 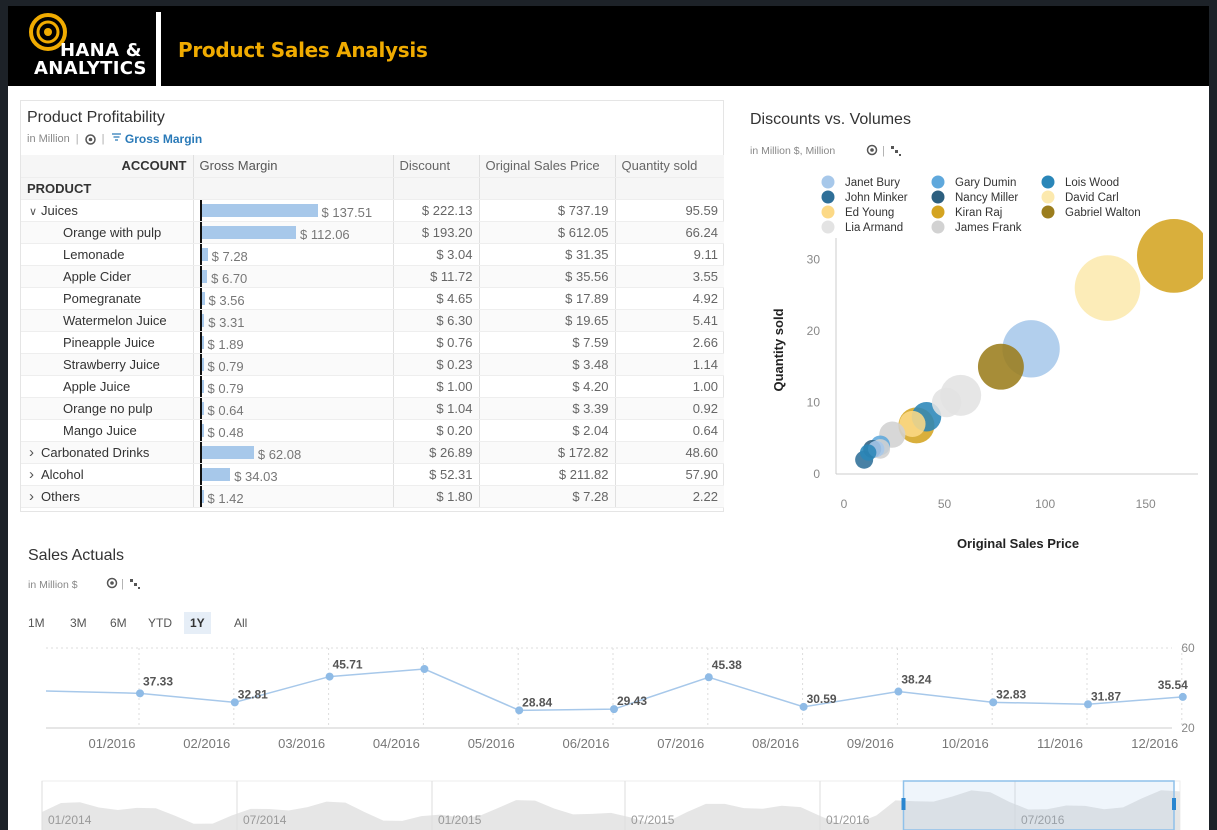 What do you see at coordinates (372, 386) in the screenshot?
I see `table-row: Apple Juice $ 0.79 $ 1.00 $ 4.20 1.00` at bounding box center [372, 386].